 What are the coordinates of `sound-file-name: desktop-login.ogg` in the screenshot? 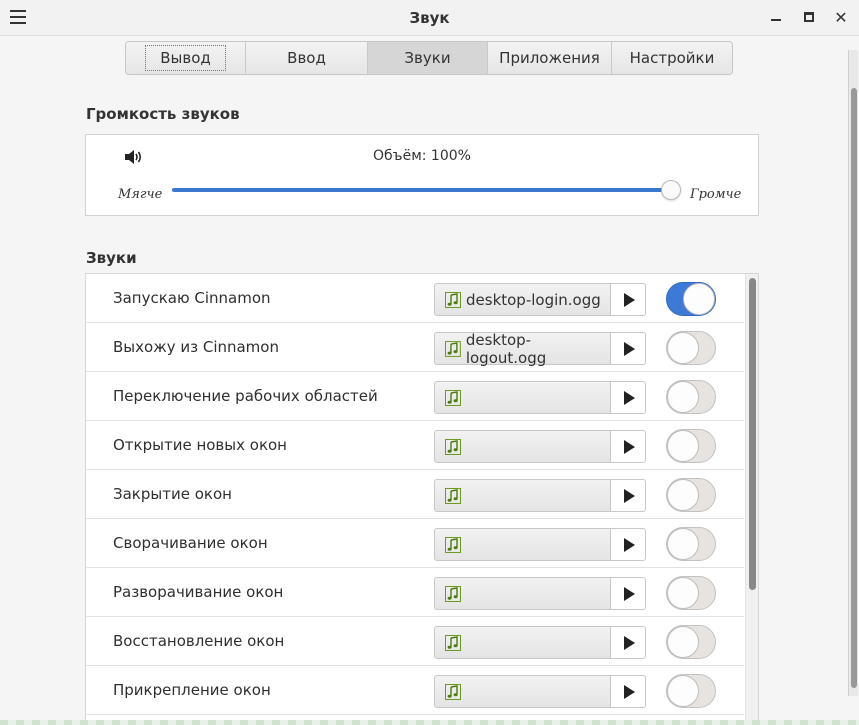 It's located at (533, 299).